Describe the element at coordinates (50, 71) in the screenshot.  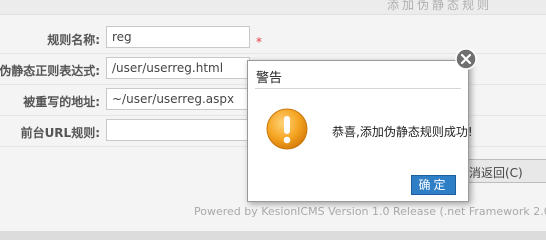
I see `regex-label: 伪静态正则表达式:` at that location.